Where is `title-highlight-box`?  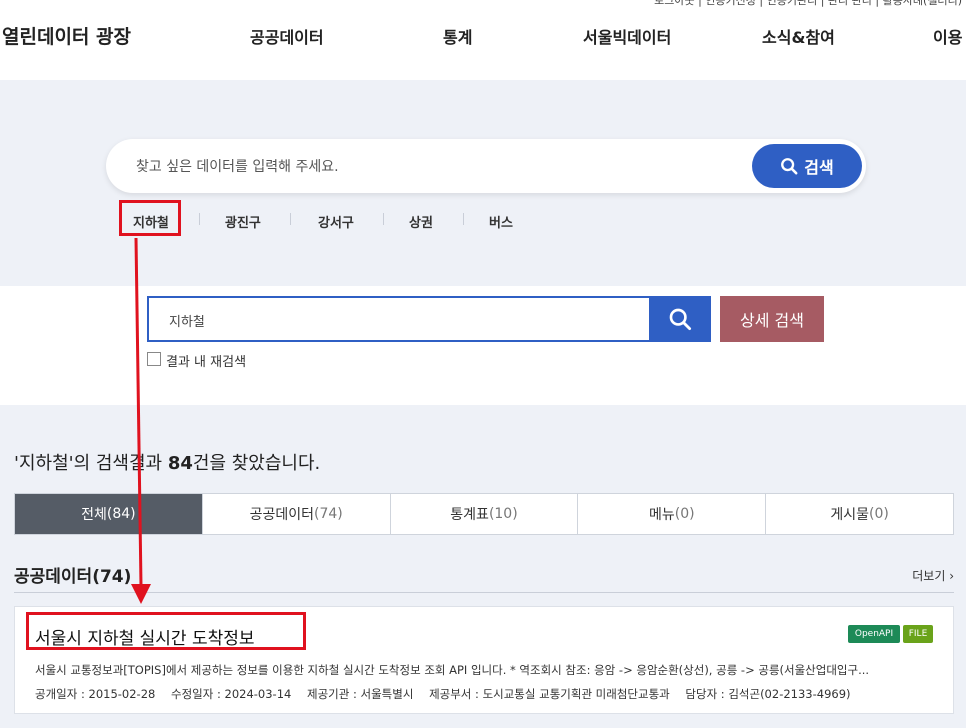 title-highlight-box is located at coordinates (166, 631).